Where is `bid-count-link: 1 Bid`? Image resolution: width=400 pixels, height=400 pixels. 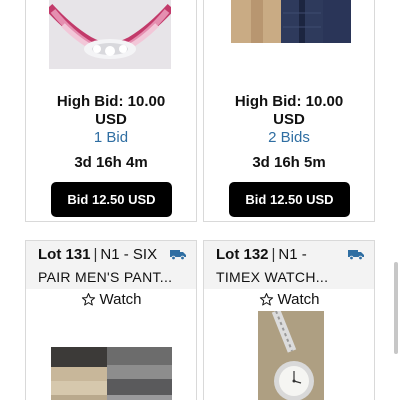
bid-count-link: 1 Bid is located at coordinates (111, 137).